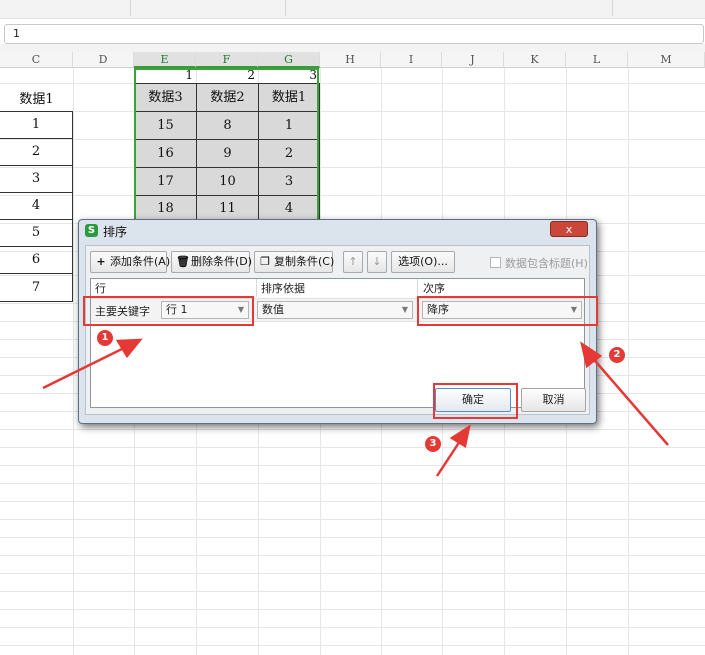 This screenshot has height=655, width=705. I want to click on step-badge-1: 1, so click(105, 338).